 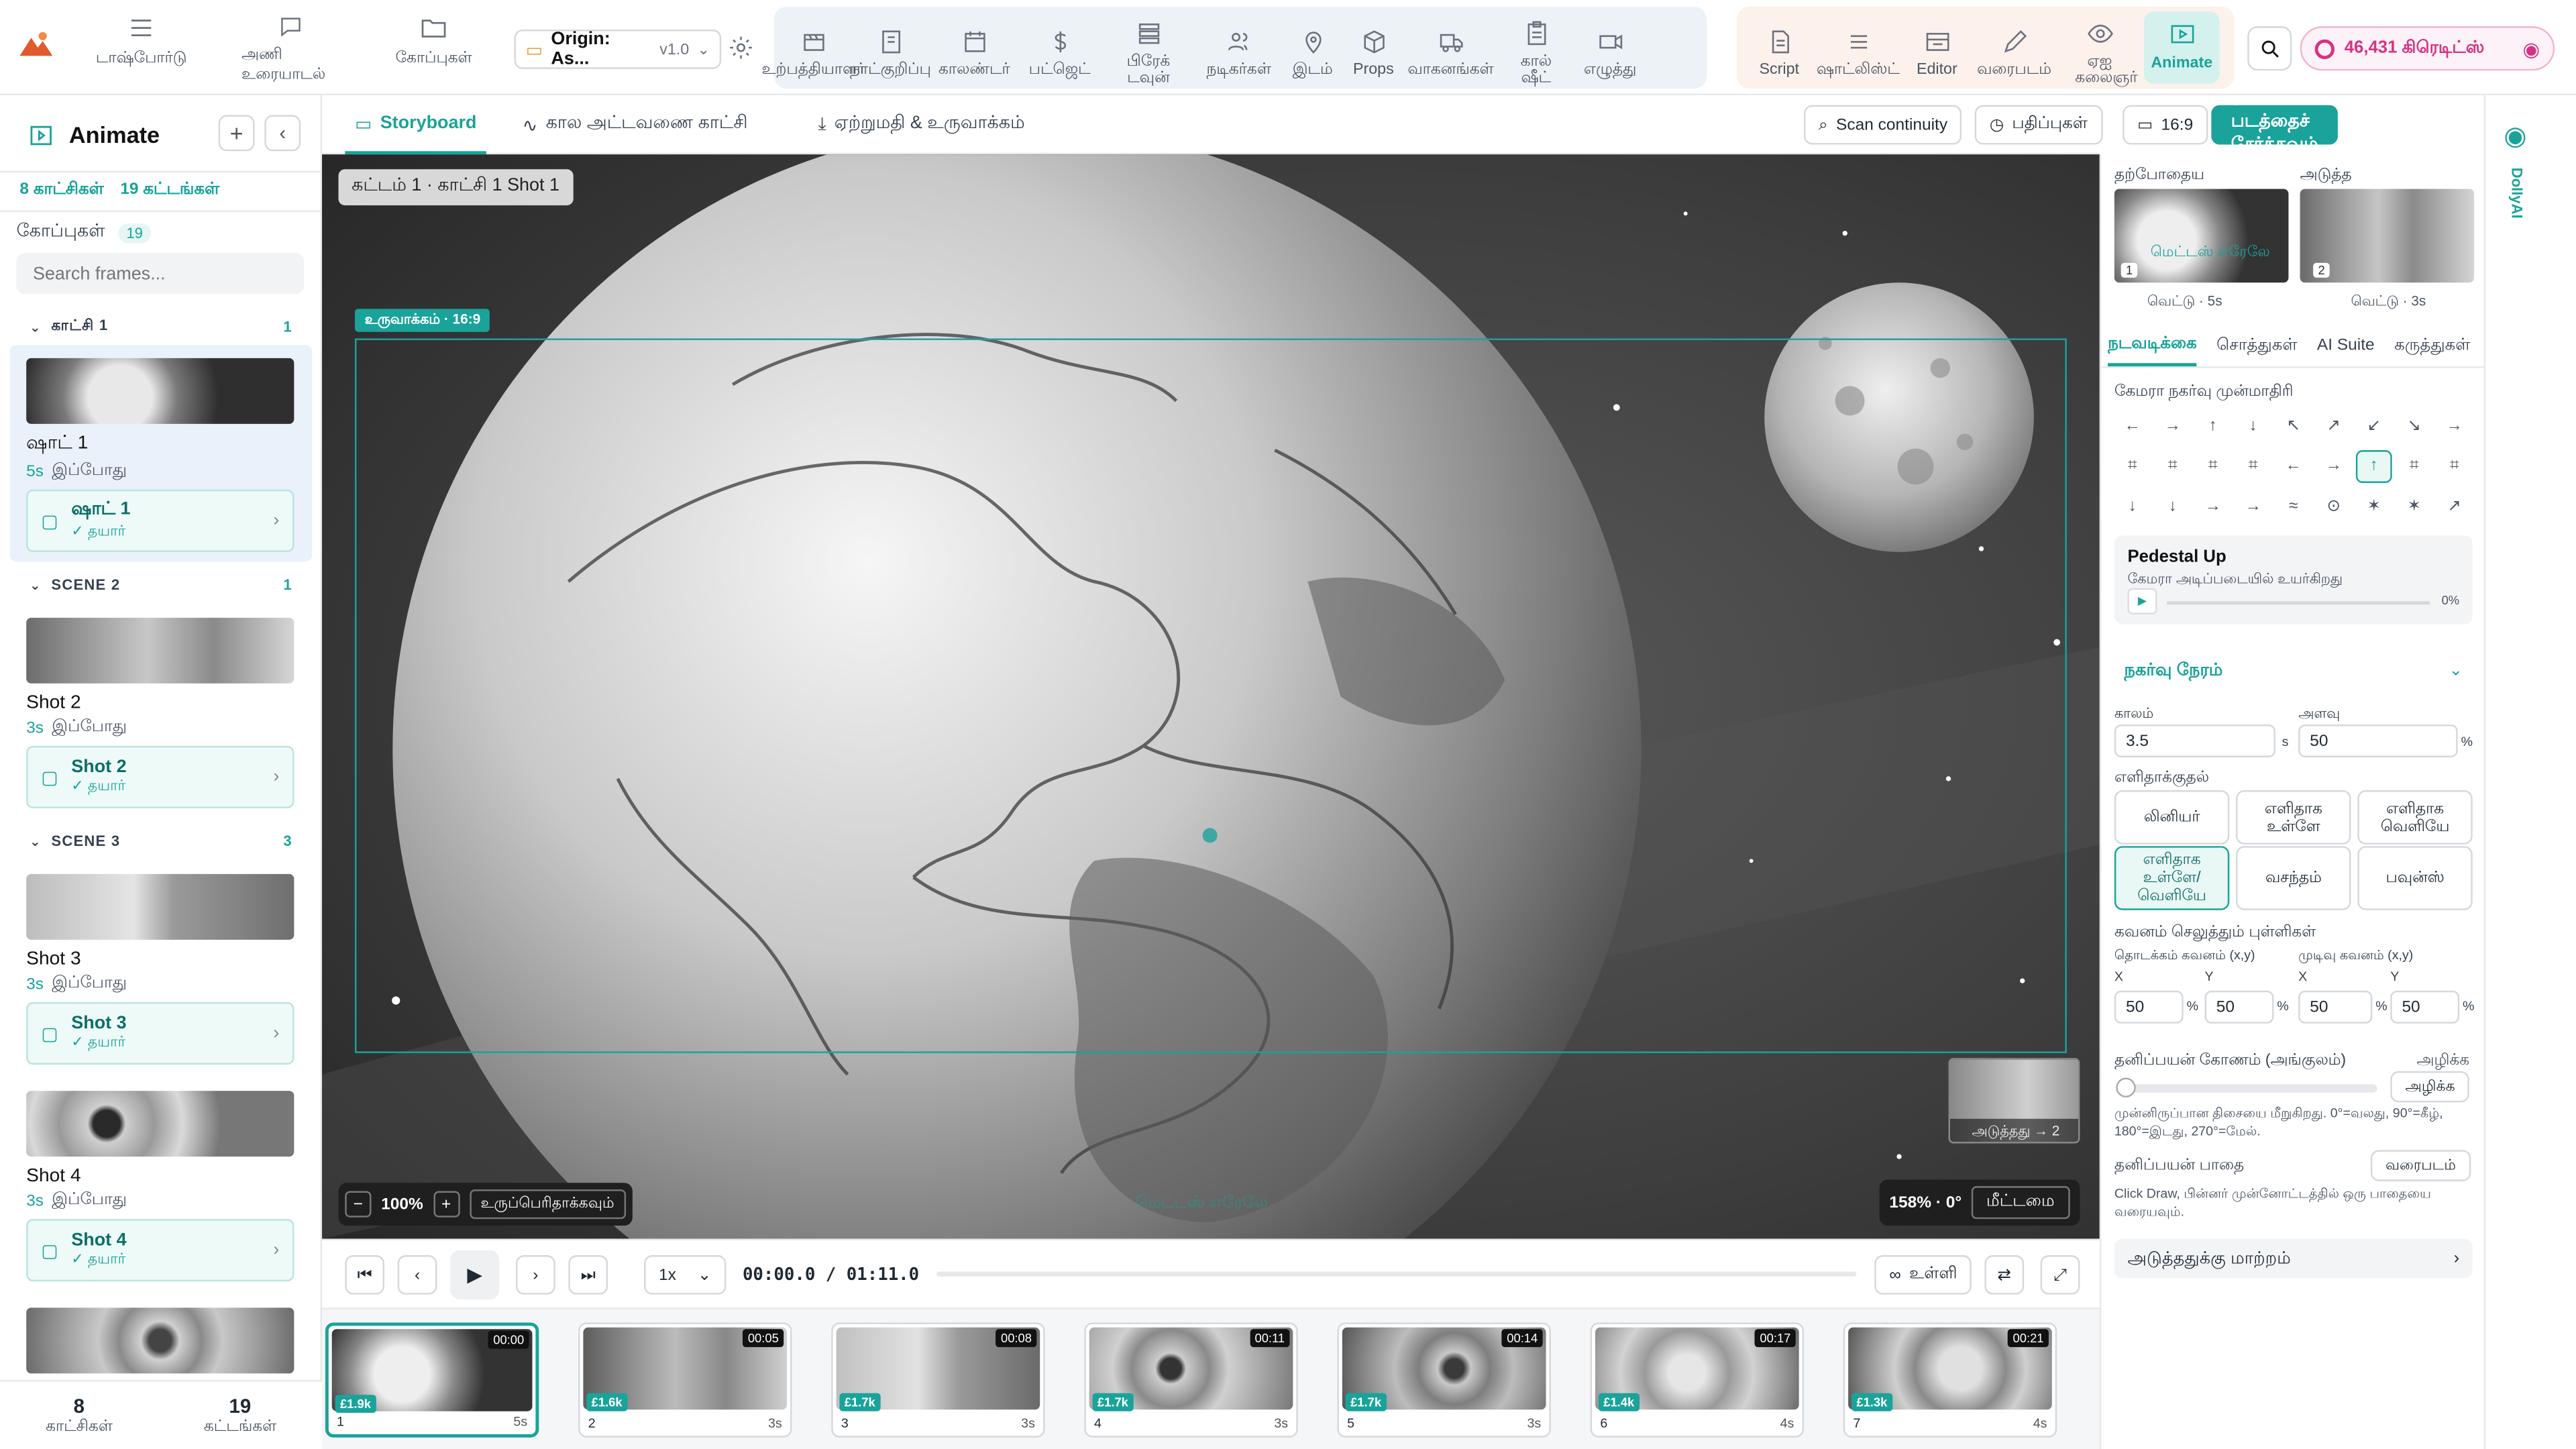 What do you see at coordinates (2420, 1165) in the screenshot?
I see `draw-path-button: வரைபடம்` at bounding box center [2420, 1165].